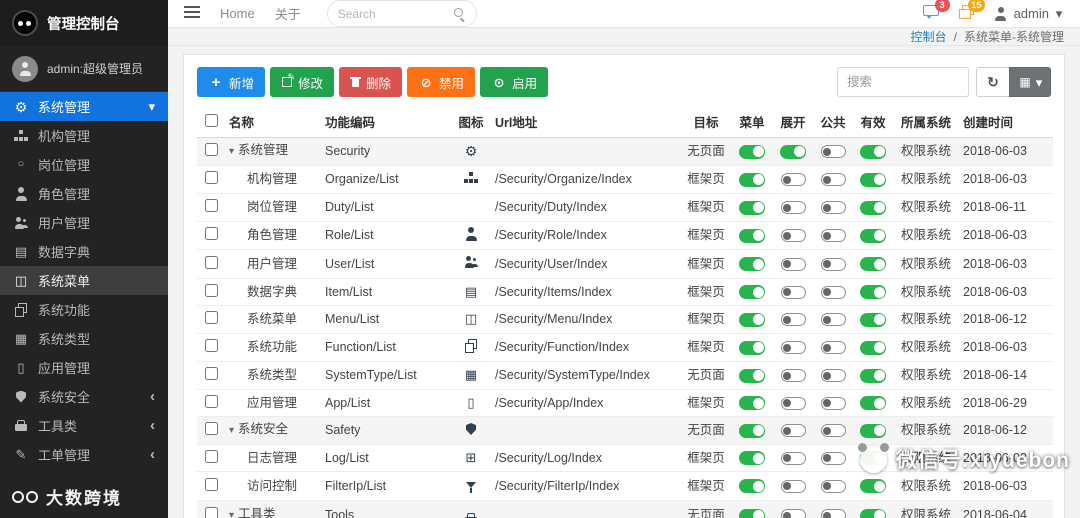 This screenshot has height=518, width=1080. What do you see at coordinates (993, 82) in the screenshot?
I see `refresh-button` at bounding box center [993, 82].